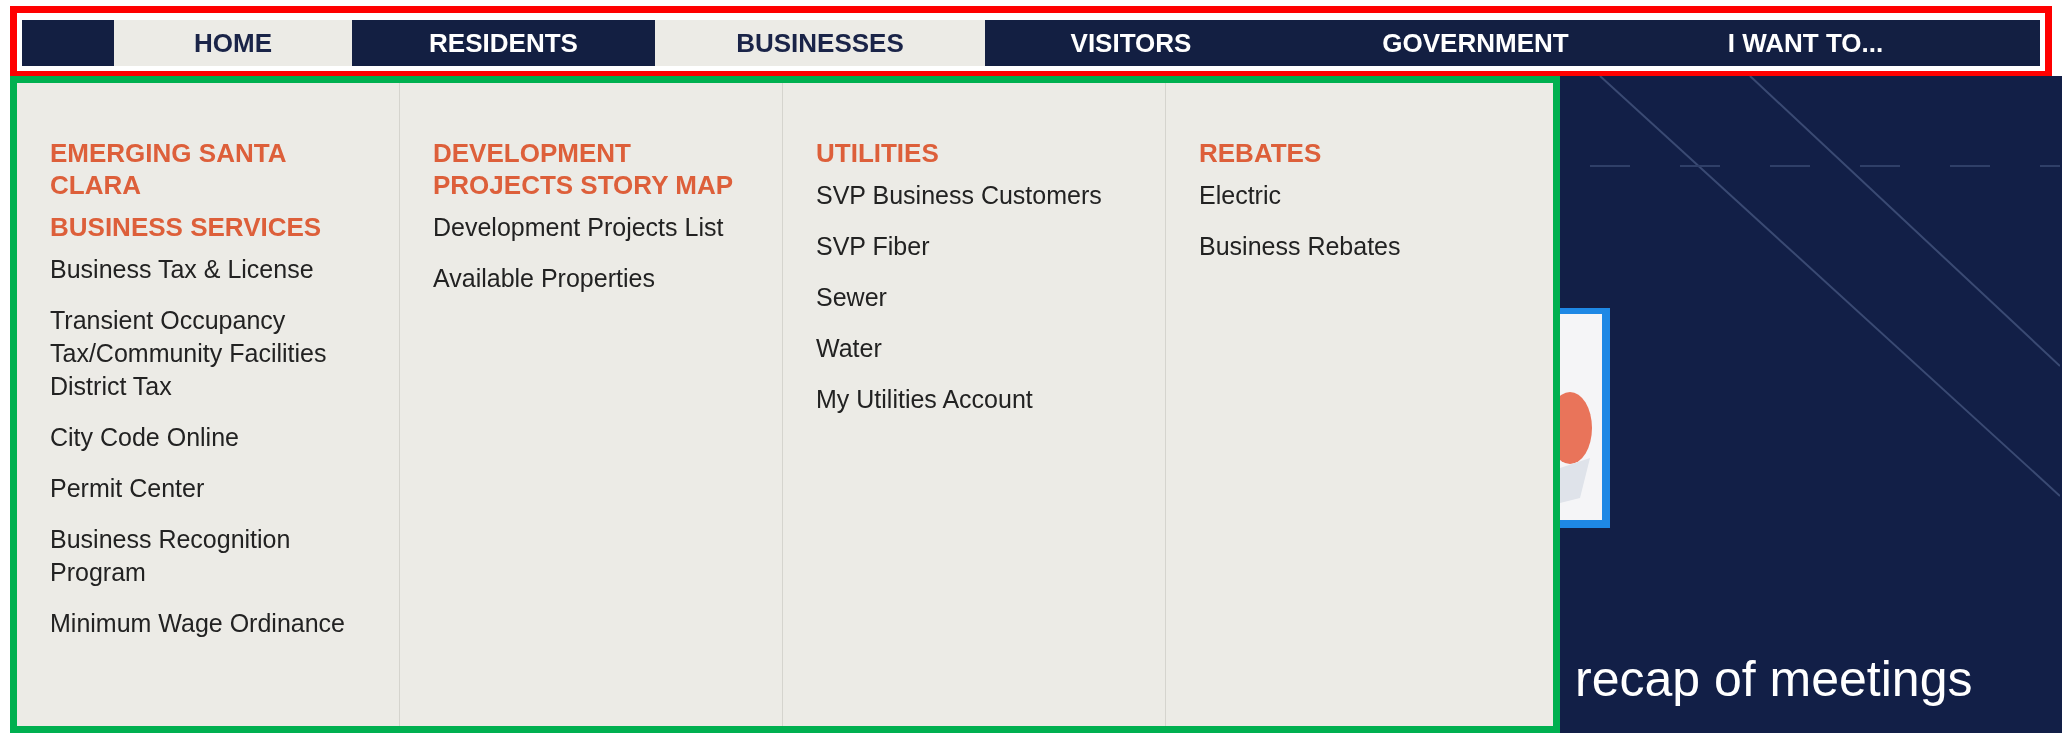  What do you see at coordinates (589, 278) in the screenshot?
I see `menu-link: Available Properties` at bounding box center [589, 278].